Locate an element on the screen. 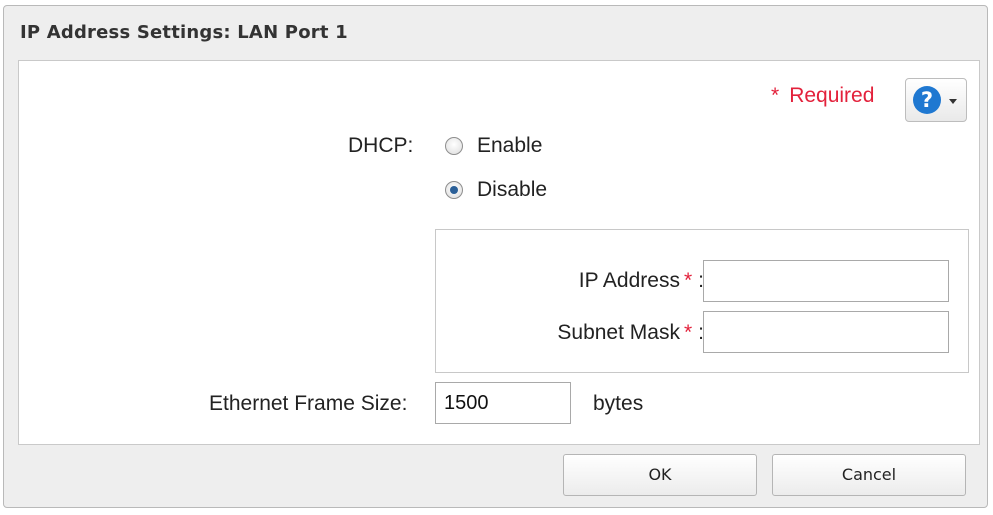  subnet-mask-label: Subnet Mask *: is located at coordinates (630, 333).